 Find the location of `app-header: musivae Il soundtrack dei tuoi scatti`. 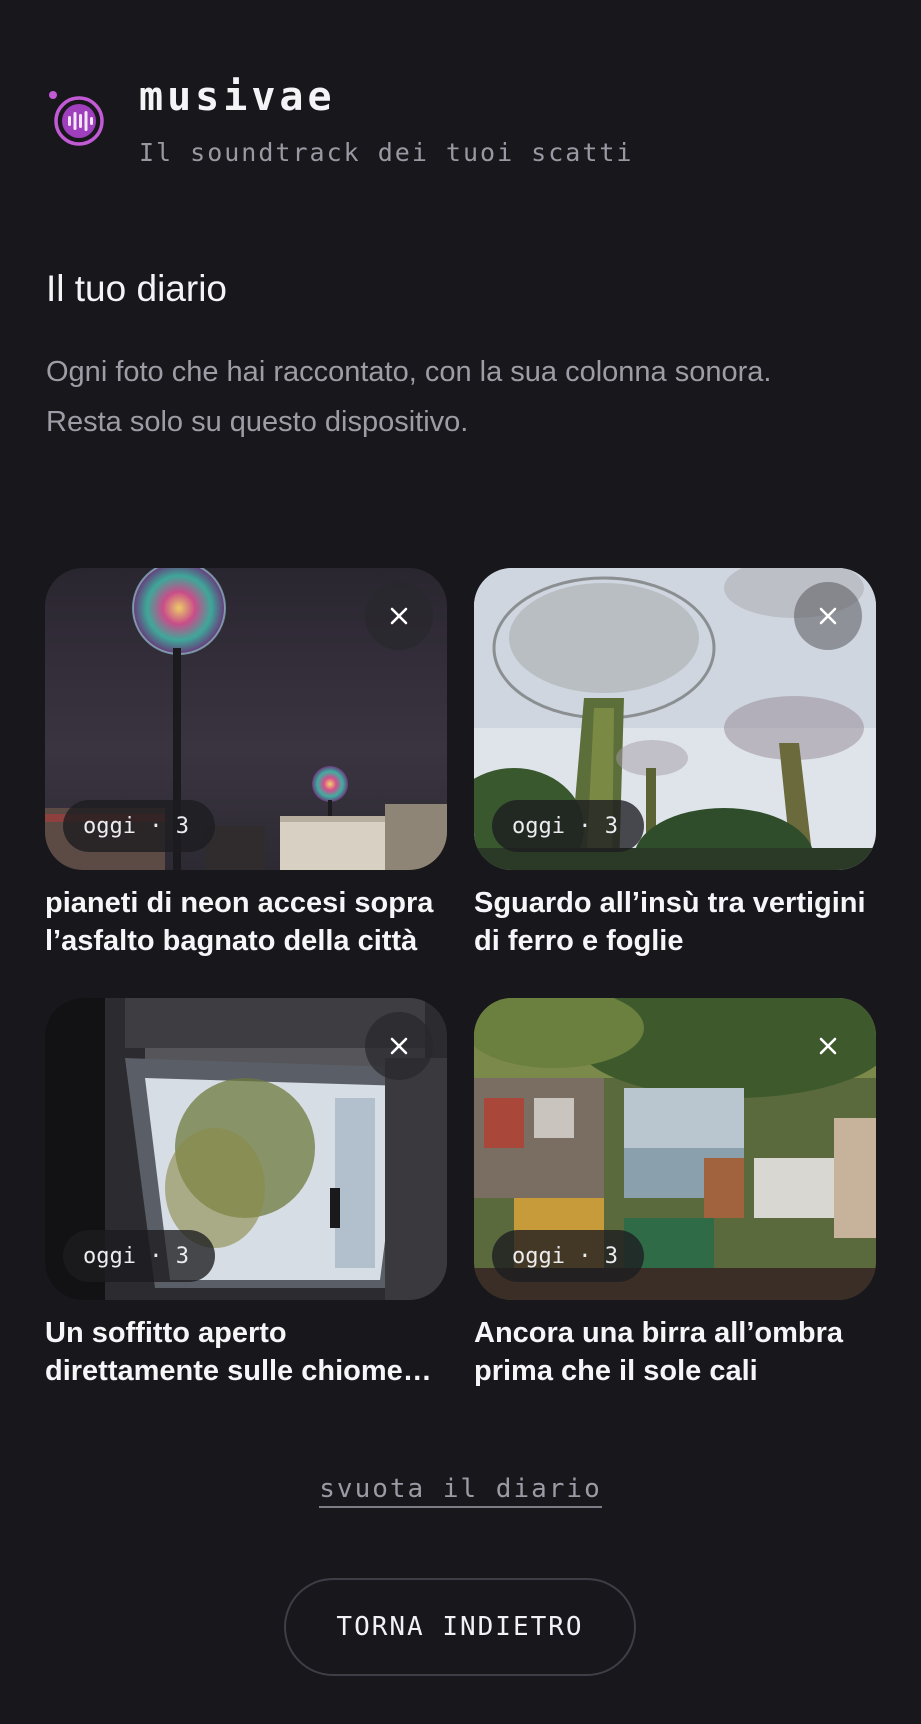

app-header: musivae Il soundtrack dei tuoi scatti is located at coordinates (458, 124).